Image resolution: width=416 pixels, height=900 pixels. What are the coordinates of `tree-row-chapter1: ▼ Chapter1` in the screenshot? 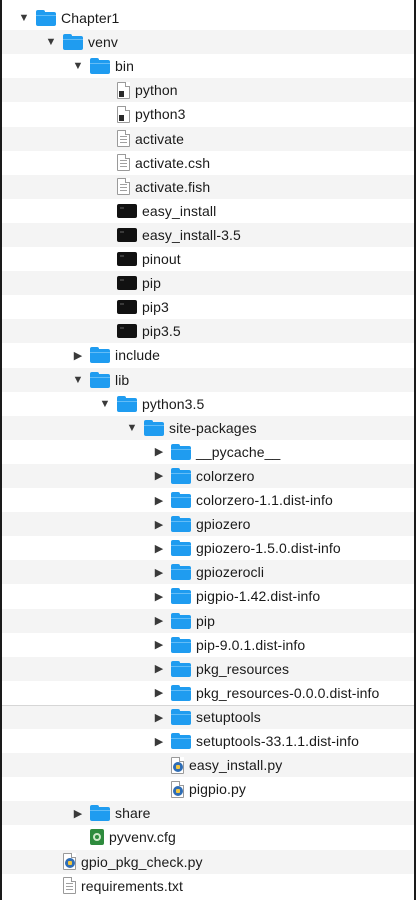 It's located at (208, 18).